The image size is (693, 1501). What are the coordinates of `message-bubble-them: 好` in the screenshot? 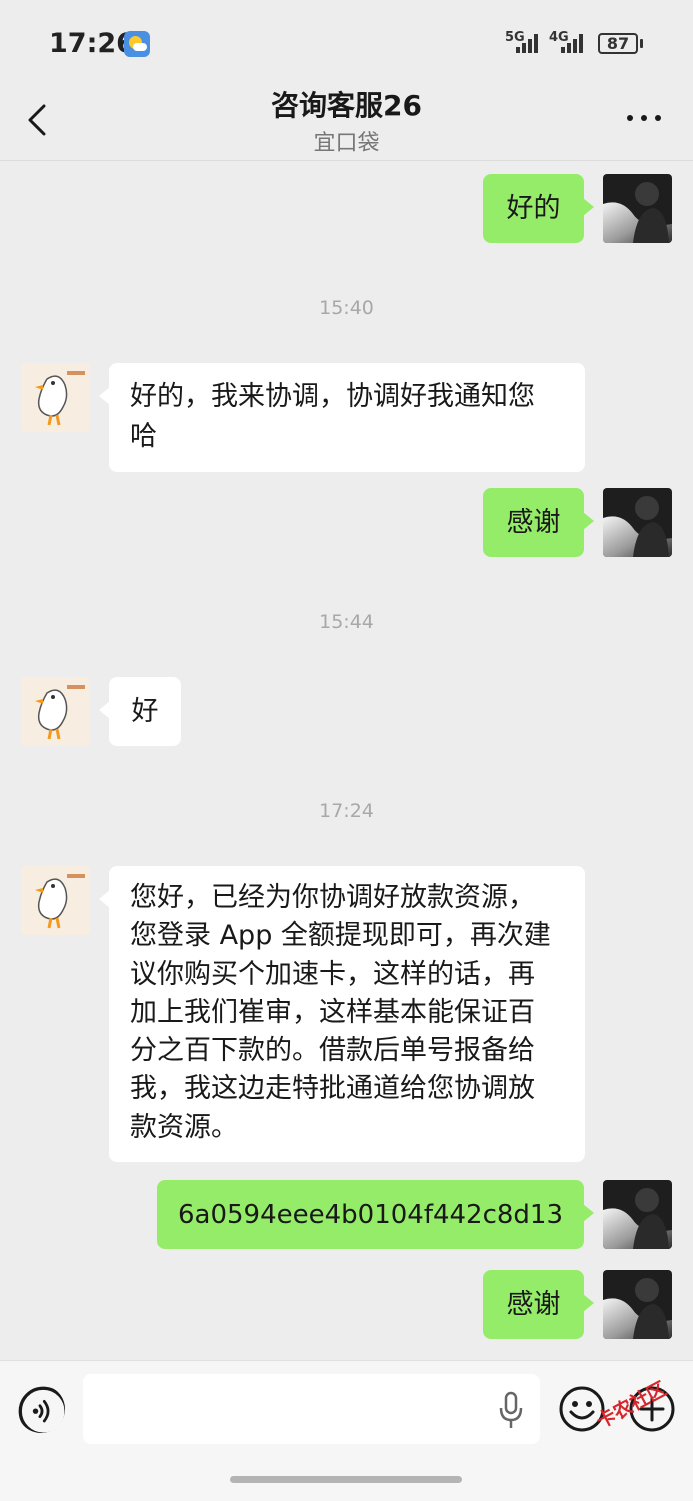 It's located at (140, 711).